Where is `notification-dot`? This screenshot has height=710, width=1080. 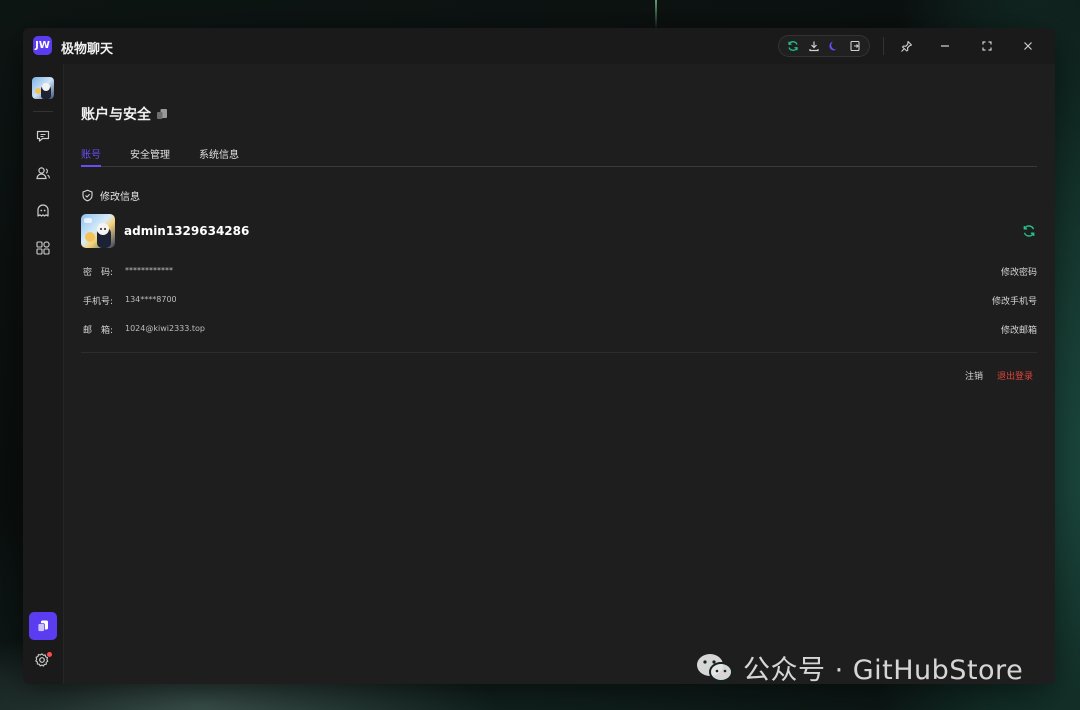
notification-dot is located at coordinates (49, 654).